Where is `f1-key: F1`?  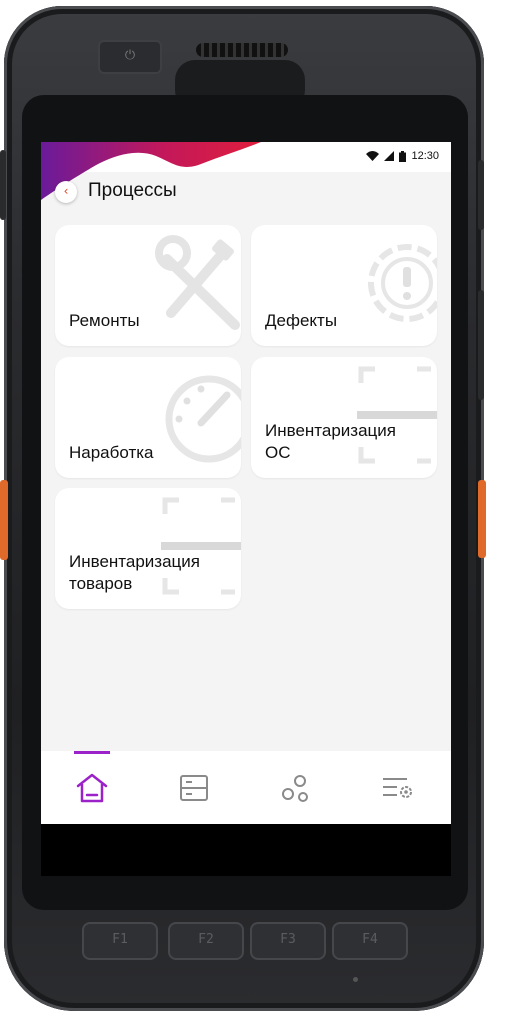
f1-key: F1 is located at coordinates (120, 941).